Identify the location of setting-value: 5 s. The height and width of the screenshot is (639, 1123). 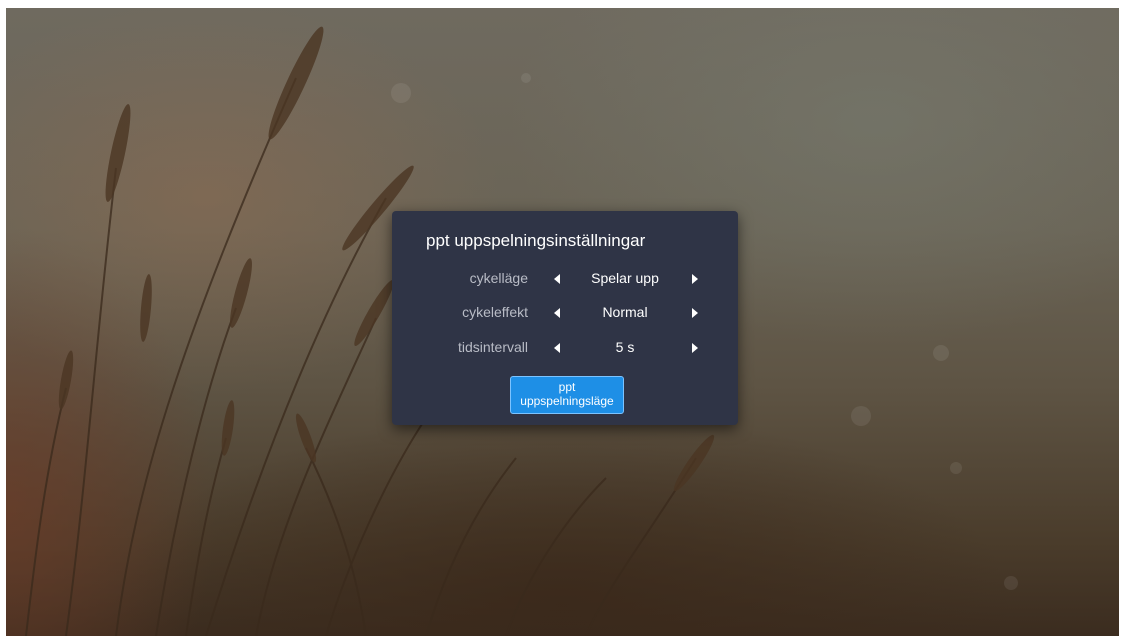
(625, 347).